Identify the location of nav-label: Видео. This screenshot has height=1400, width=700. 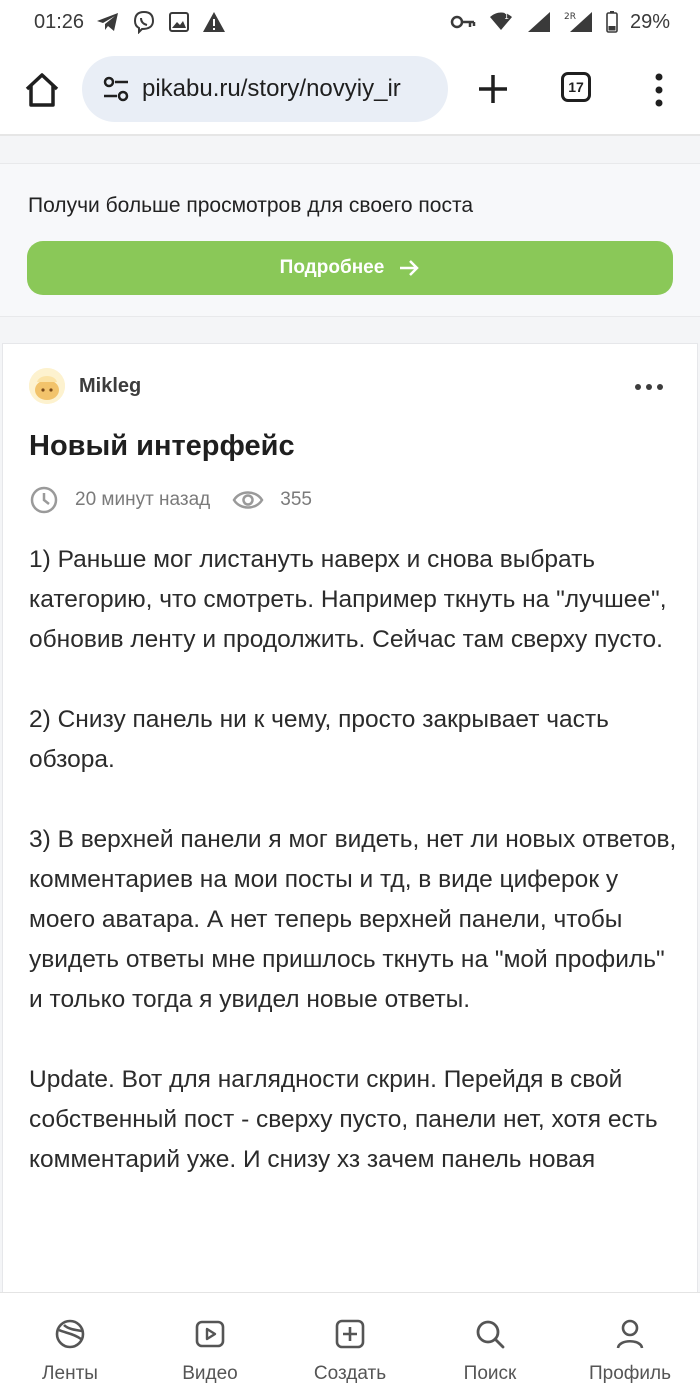
(210, 1373).